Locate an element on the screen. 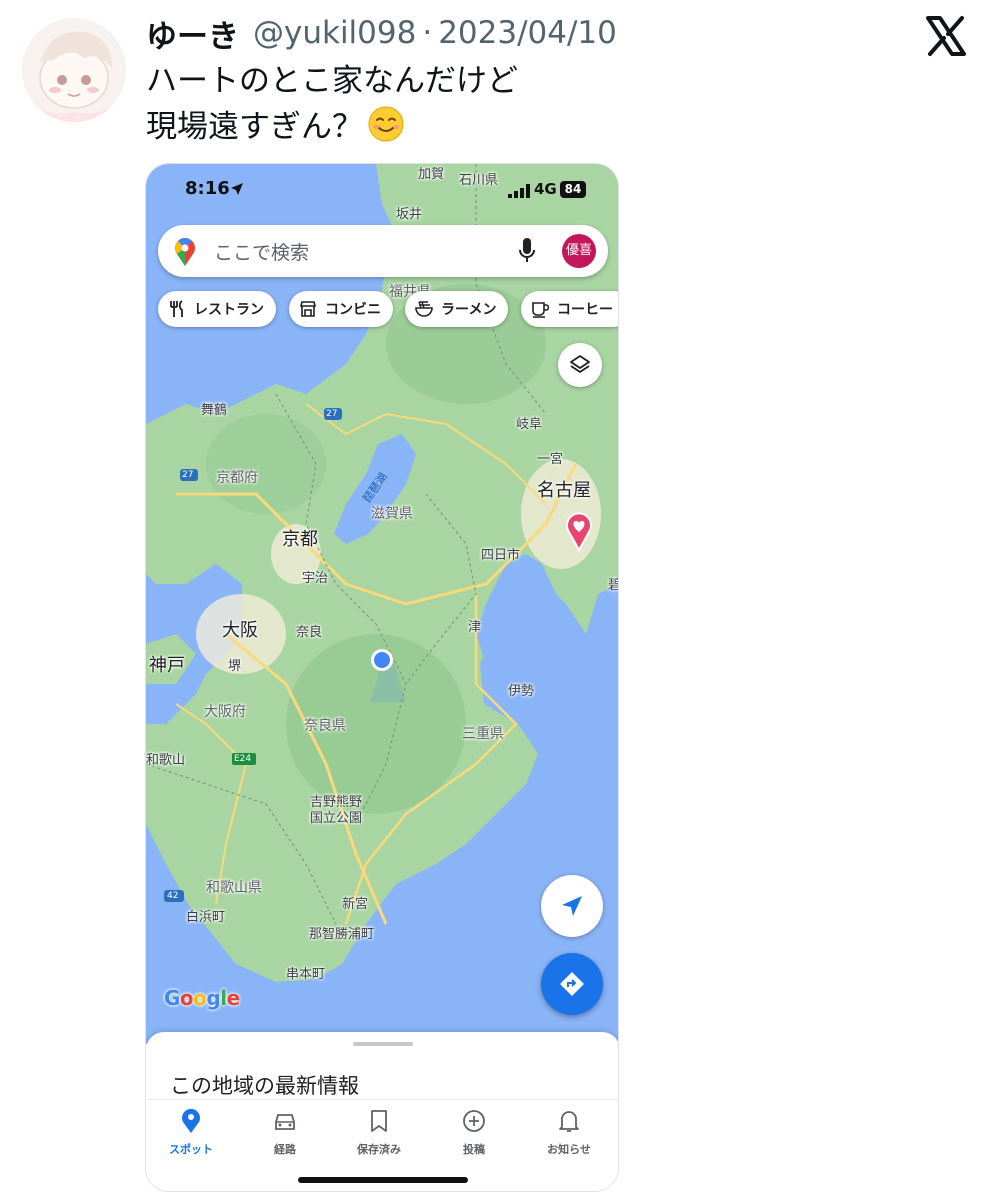 The width and height of the screenshot is (993, 1200). nav-contribute: 投稿 is located at coordinates (474, 1132).